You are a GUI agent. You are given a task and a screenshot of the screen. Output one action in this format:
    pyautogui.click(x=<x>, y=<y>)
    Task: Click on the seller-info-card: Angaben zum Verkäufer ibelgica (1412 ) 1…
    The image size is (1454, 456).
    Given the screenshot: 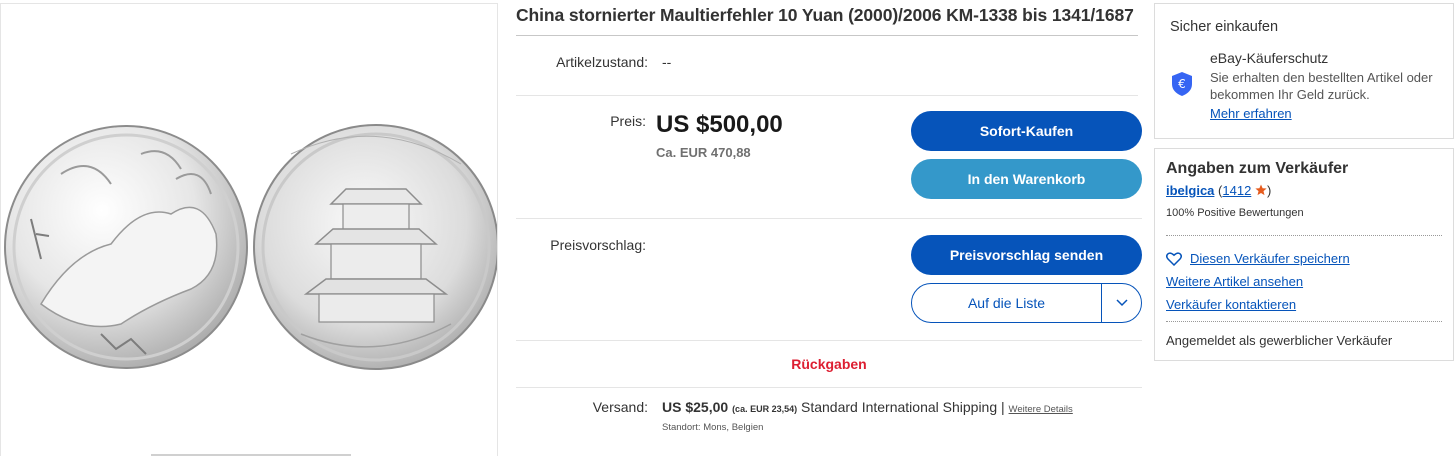 What is the action you would take?
    pyautogui.click(x=1304, y=254)
    